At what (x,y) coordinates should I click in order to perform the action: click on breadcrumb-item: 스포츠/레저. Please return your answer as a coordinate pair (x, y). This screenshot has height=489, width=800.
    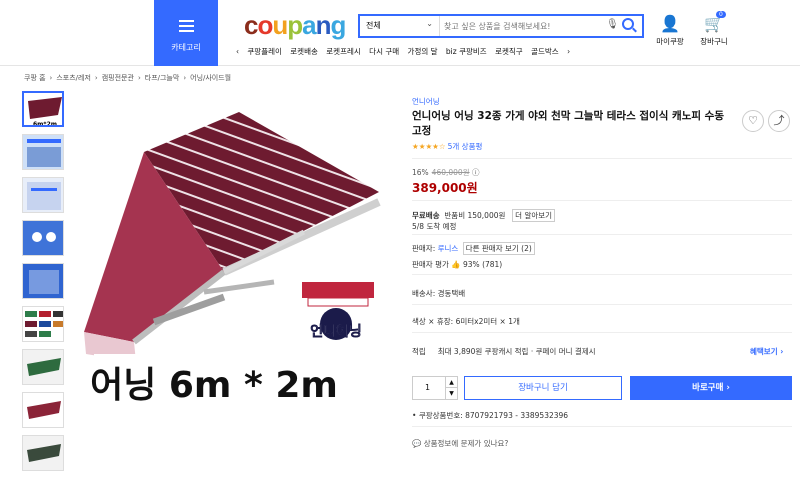
    Looking at the image, I should click on (73, 78).